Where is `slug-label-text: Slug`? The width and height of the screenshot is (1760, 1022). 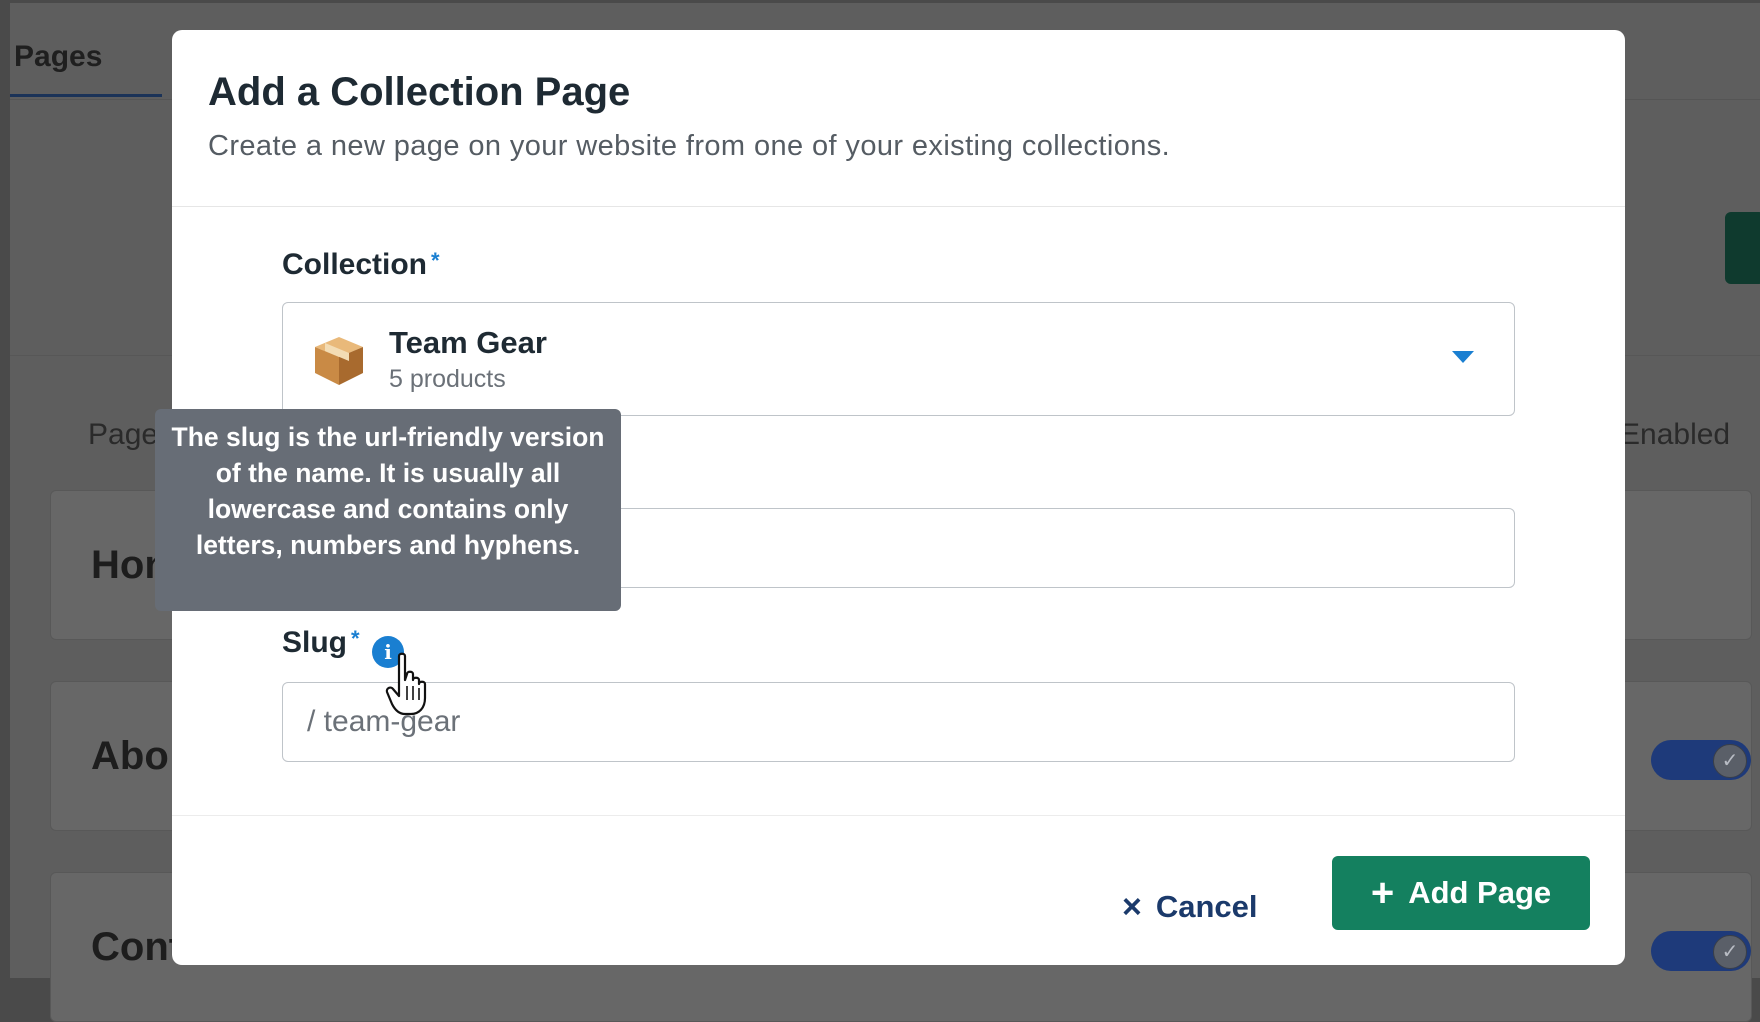 slug-label-text: Slug is located at coordinates (314, 642).